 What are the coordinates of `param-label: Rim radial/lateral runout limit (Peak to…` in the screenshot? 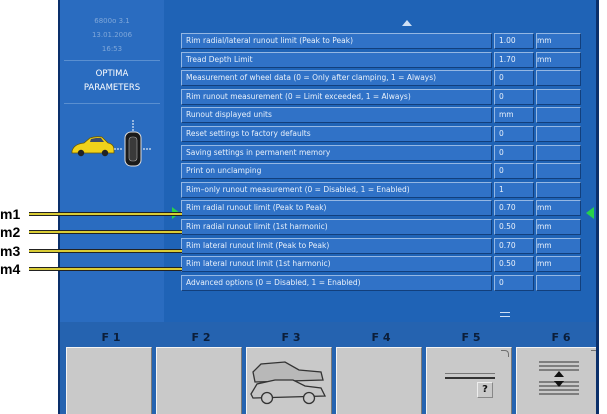 It's located at (336, 41).